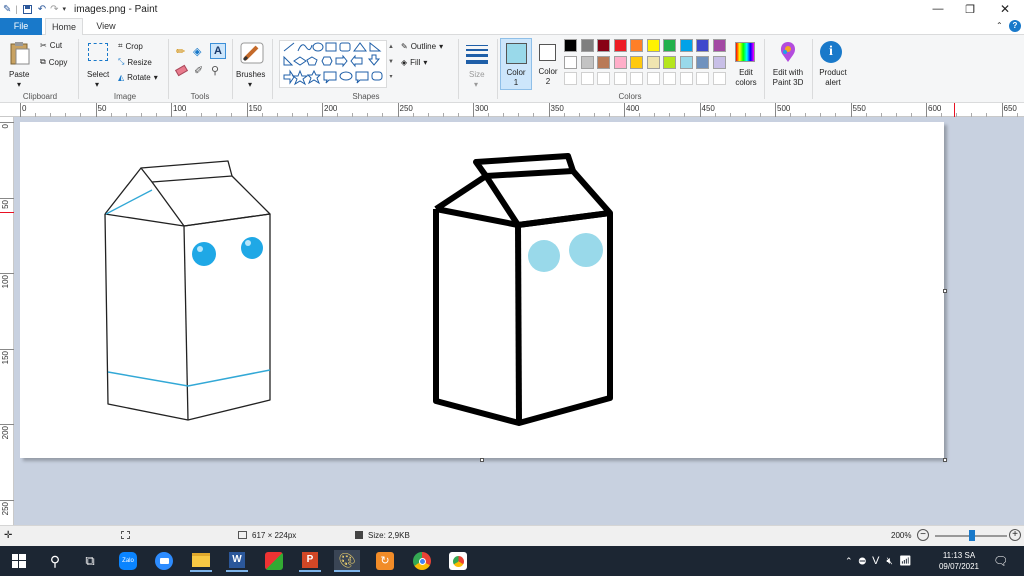  What do you see at coordinates (180, 51) in the screenshot?
I see `pencil-tool: ✏` at bounding box center [180, 51].